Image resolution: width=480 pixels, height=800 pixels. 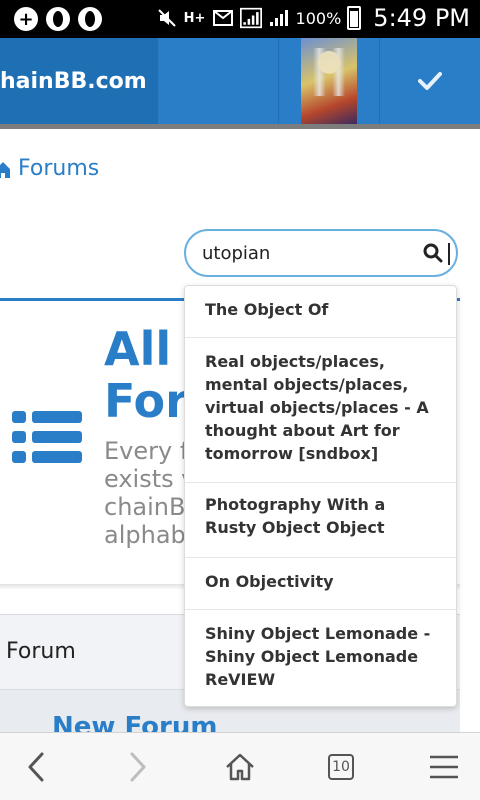 I want to click on back-button, so click(x=36, y=767).